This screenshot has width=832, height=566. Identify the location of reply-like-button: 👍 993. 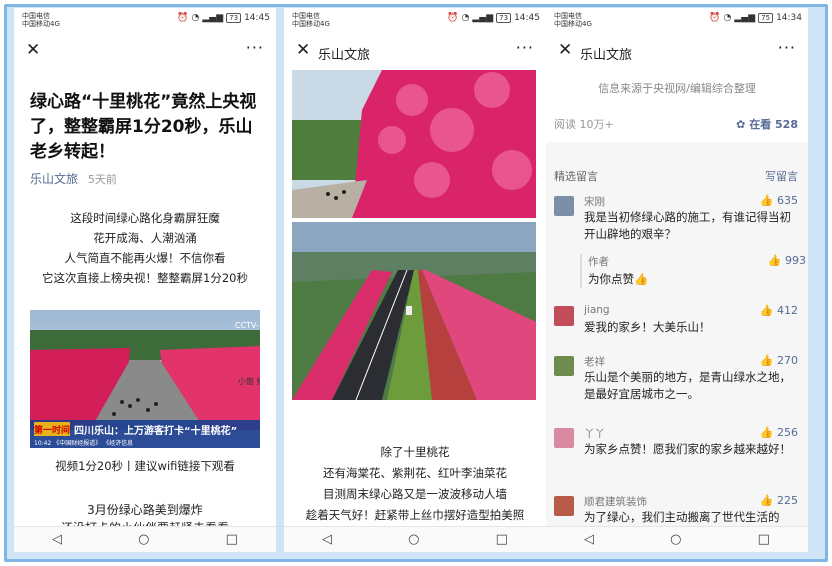
(787, 260).